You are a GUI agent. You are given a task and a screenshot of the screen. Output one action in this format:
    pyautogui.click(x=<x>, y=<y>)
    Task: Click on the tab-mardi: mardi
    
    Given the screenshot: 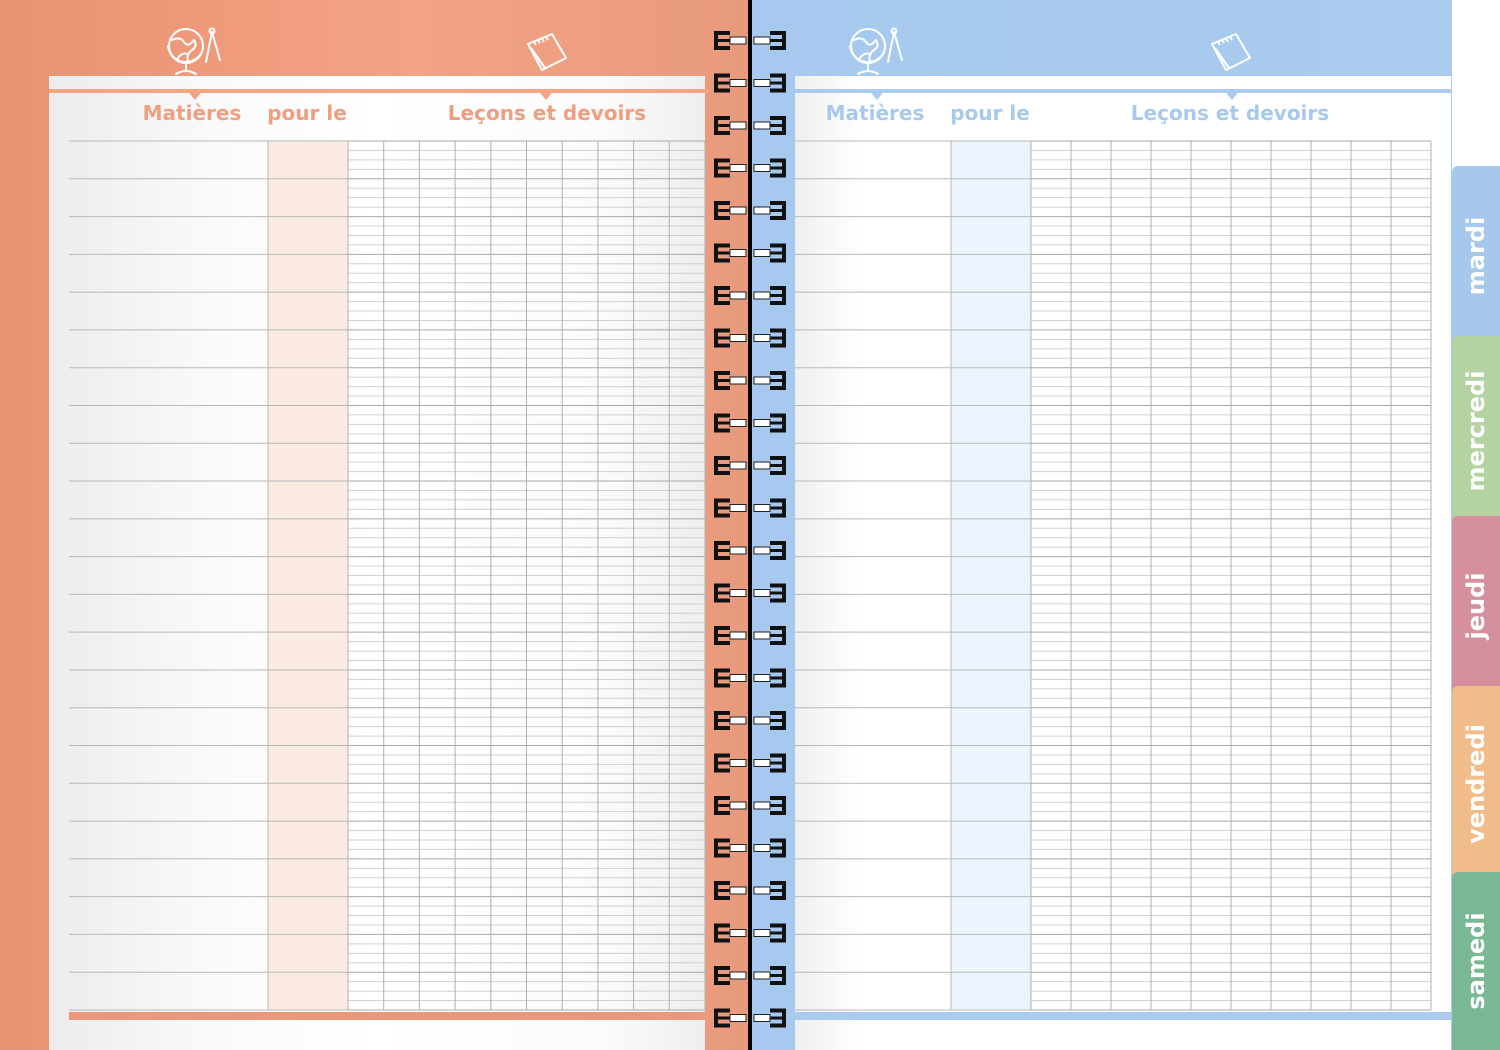 What is the action you would take?
    pyautogui.click(x=1476, y=256)
    